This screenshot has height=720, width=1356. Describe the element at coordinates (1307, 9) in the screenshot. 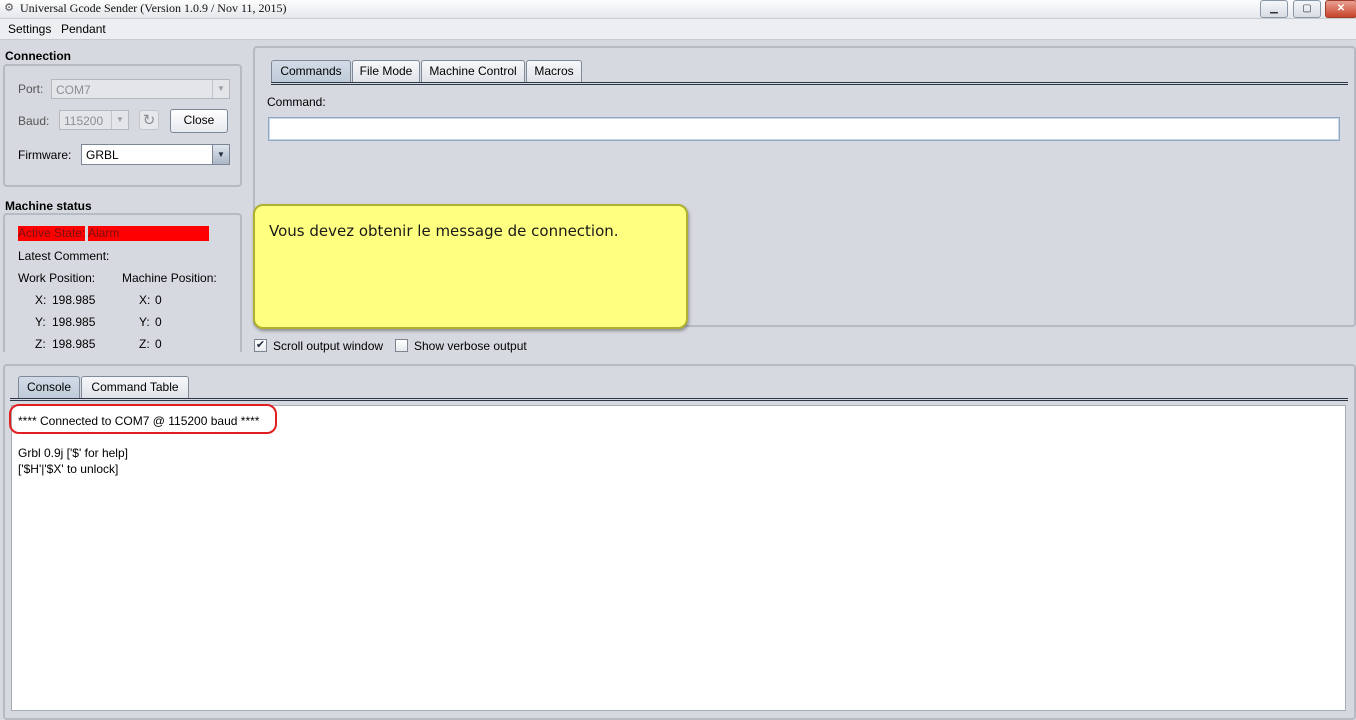

I see `maximize-button: ▢` at that location.